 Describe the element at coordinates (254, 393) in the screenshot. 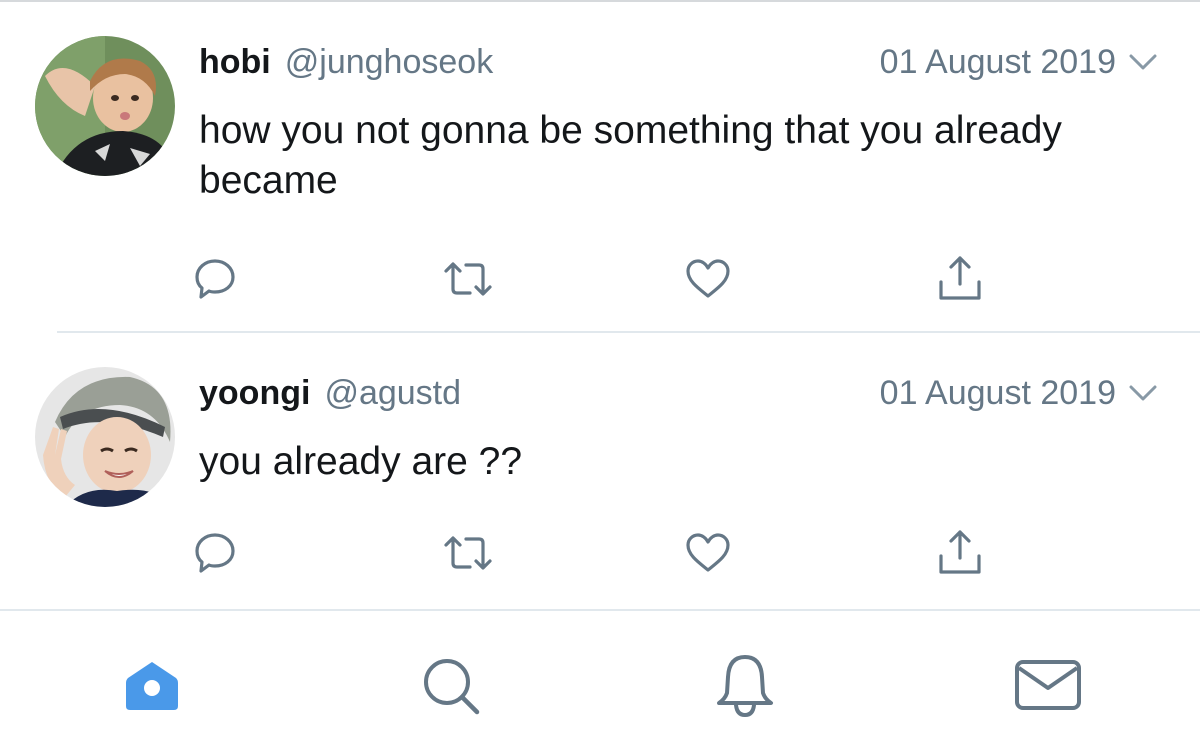

I see `display-name: yoongi` at that location.